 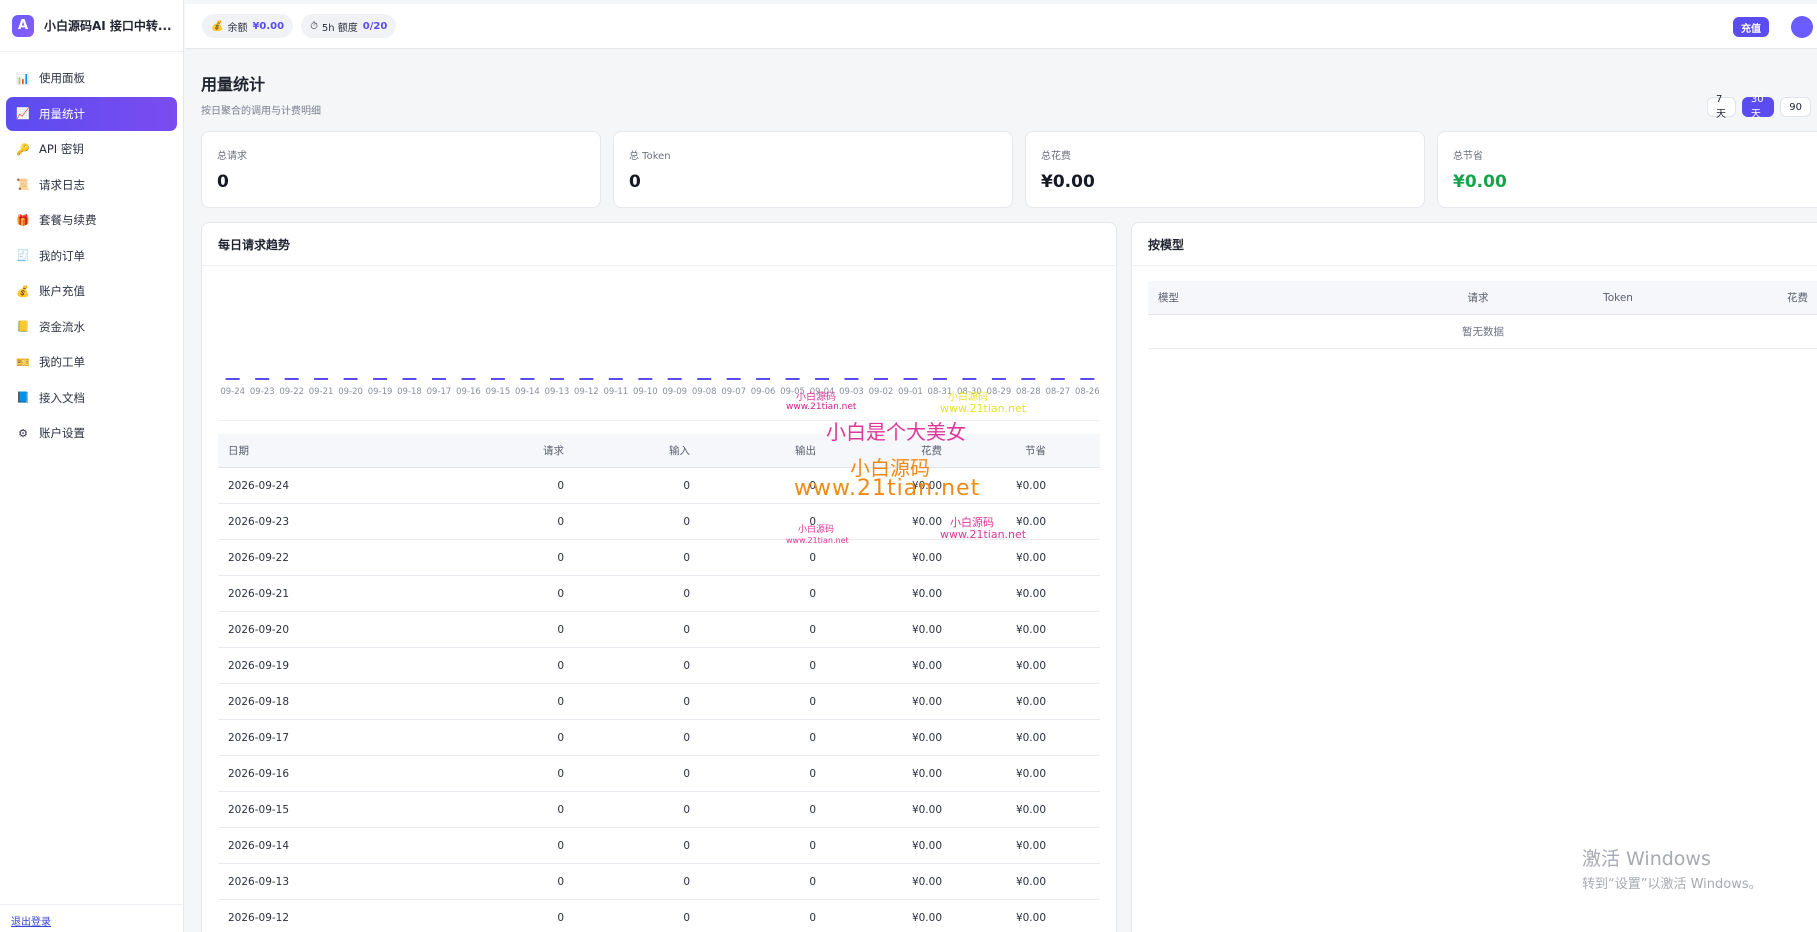 What do you see at coordinates (259, 701) in the screenshot?
I see `cell-date: 2026-09-18` at bounding box center [259, 701].